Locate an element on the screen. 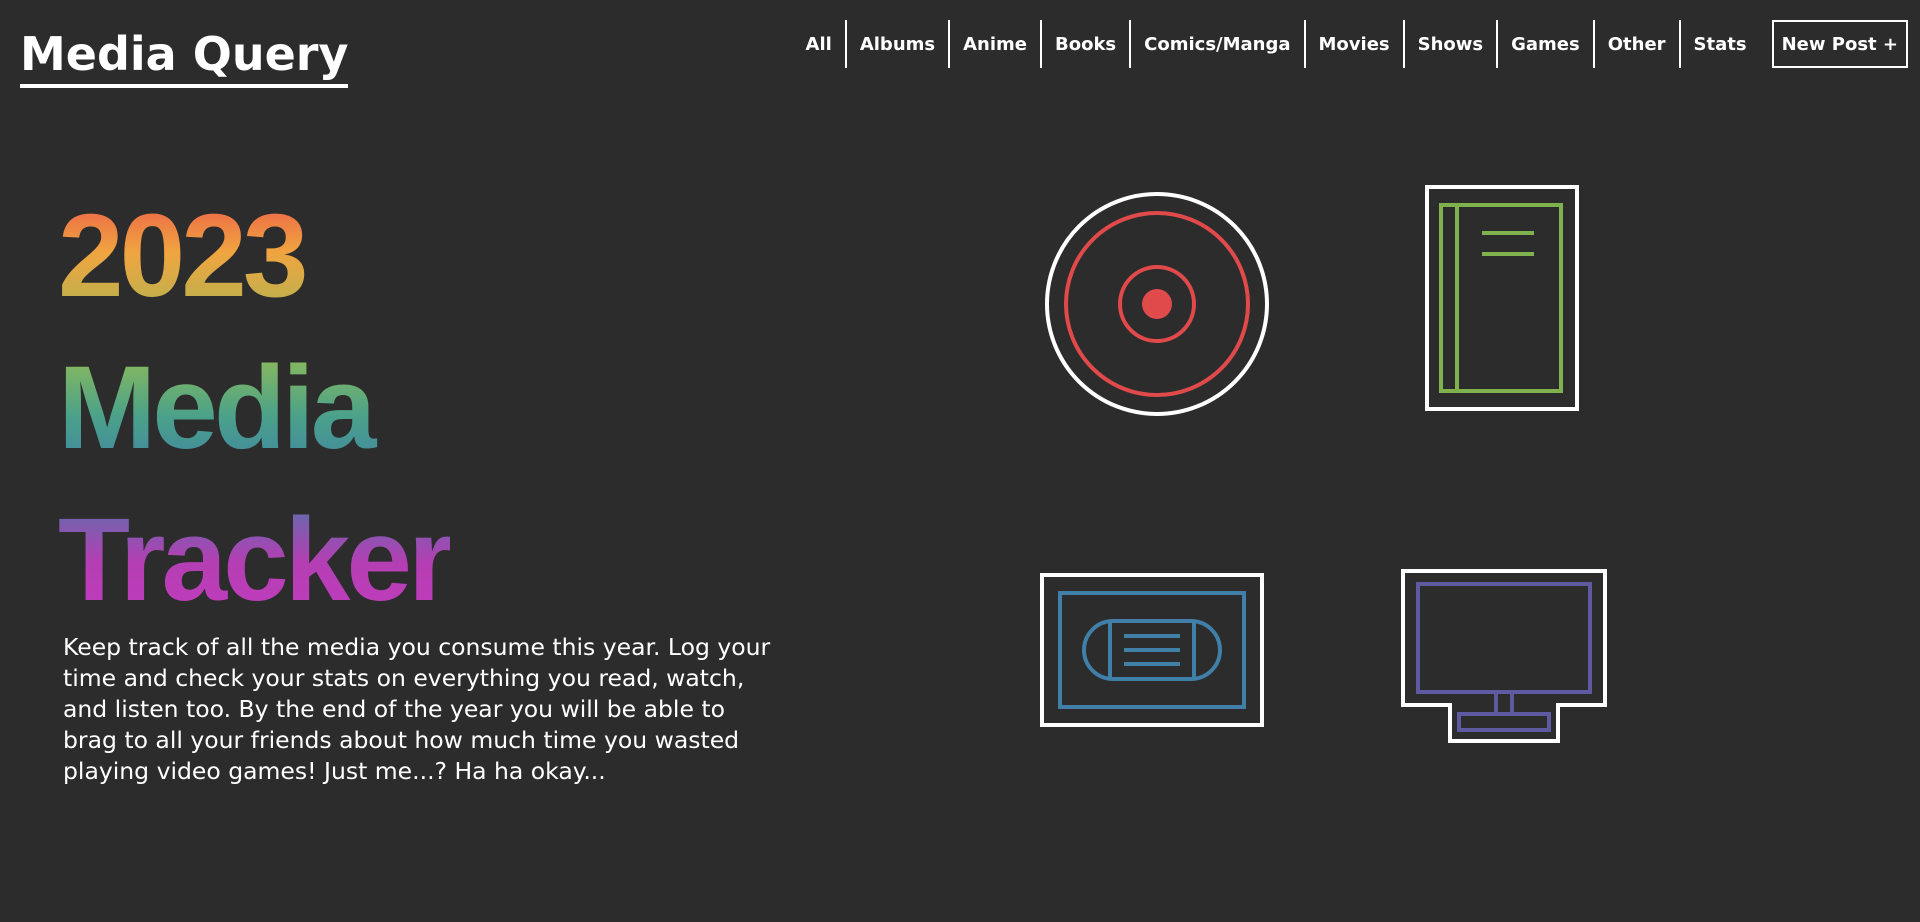 The height and width of the screenshot is (922, 1920). hero-title-year: 2023 is located at coordinates (254, 256).